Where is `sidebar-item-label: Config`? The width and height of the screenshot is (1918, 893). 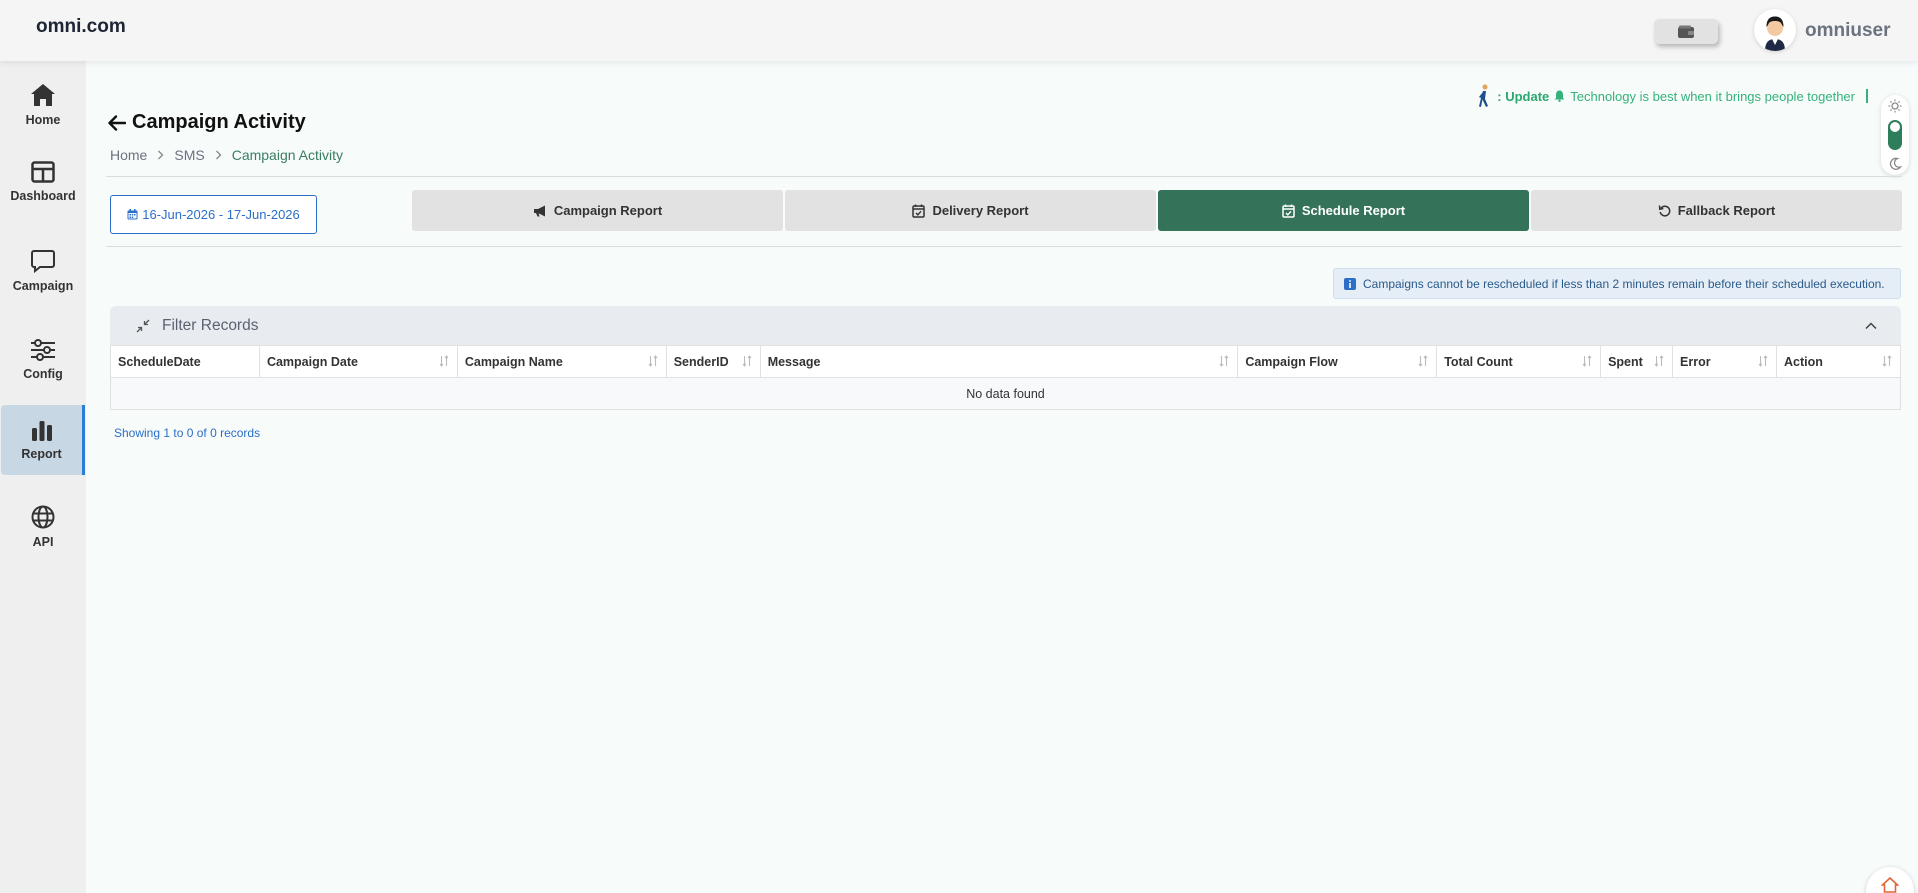
sidebar-item-label: Config is located at coordinates (43, 374).